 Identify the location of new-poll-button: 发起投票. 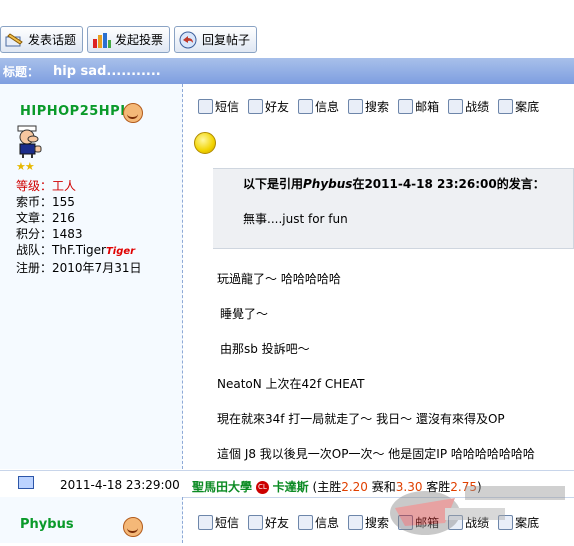
(129, 39).